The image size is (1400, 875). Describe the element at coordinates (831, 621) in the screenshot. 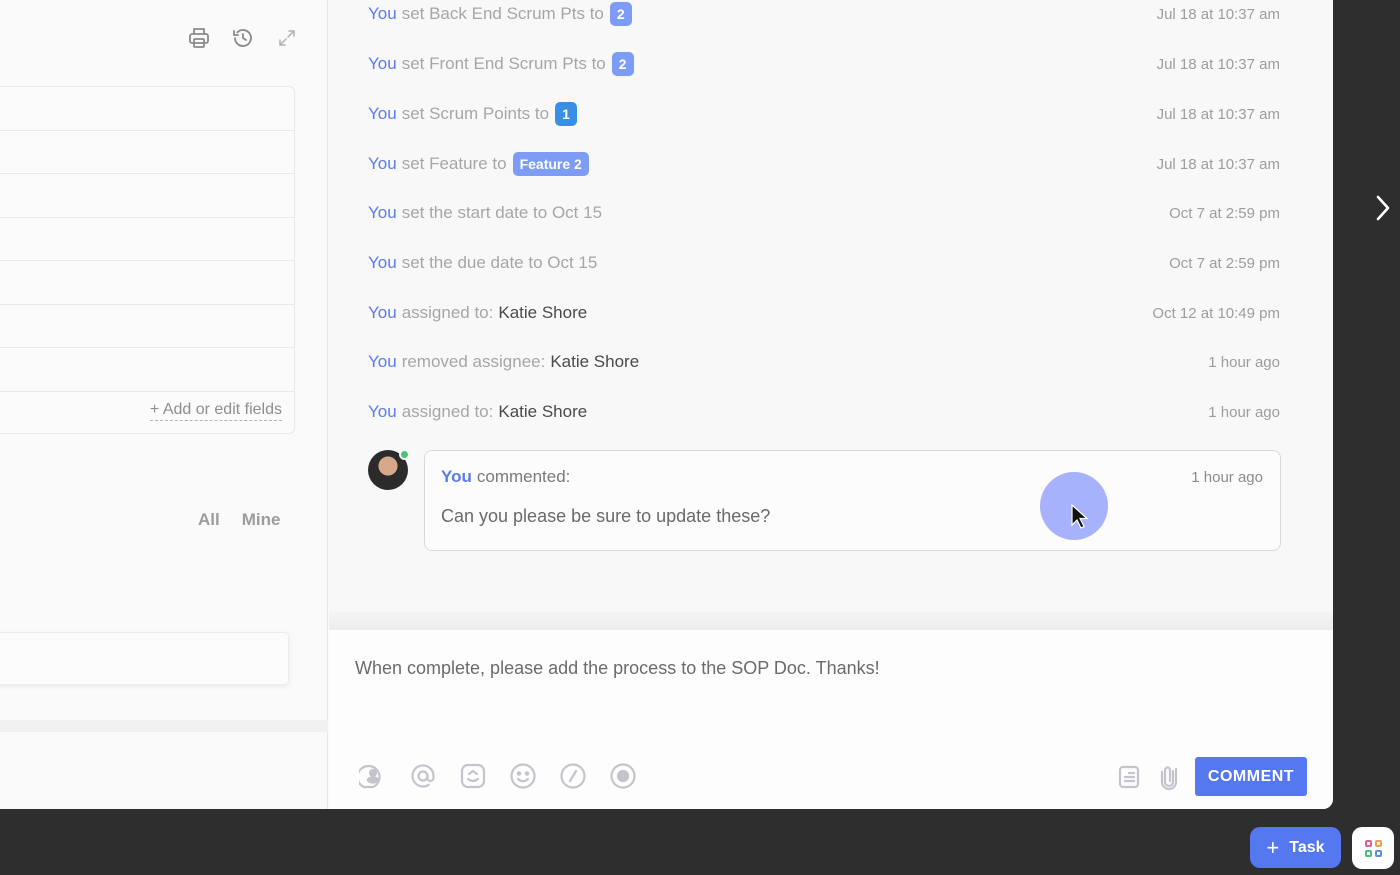

I see `composer-divider` at that location.